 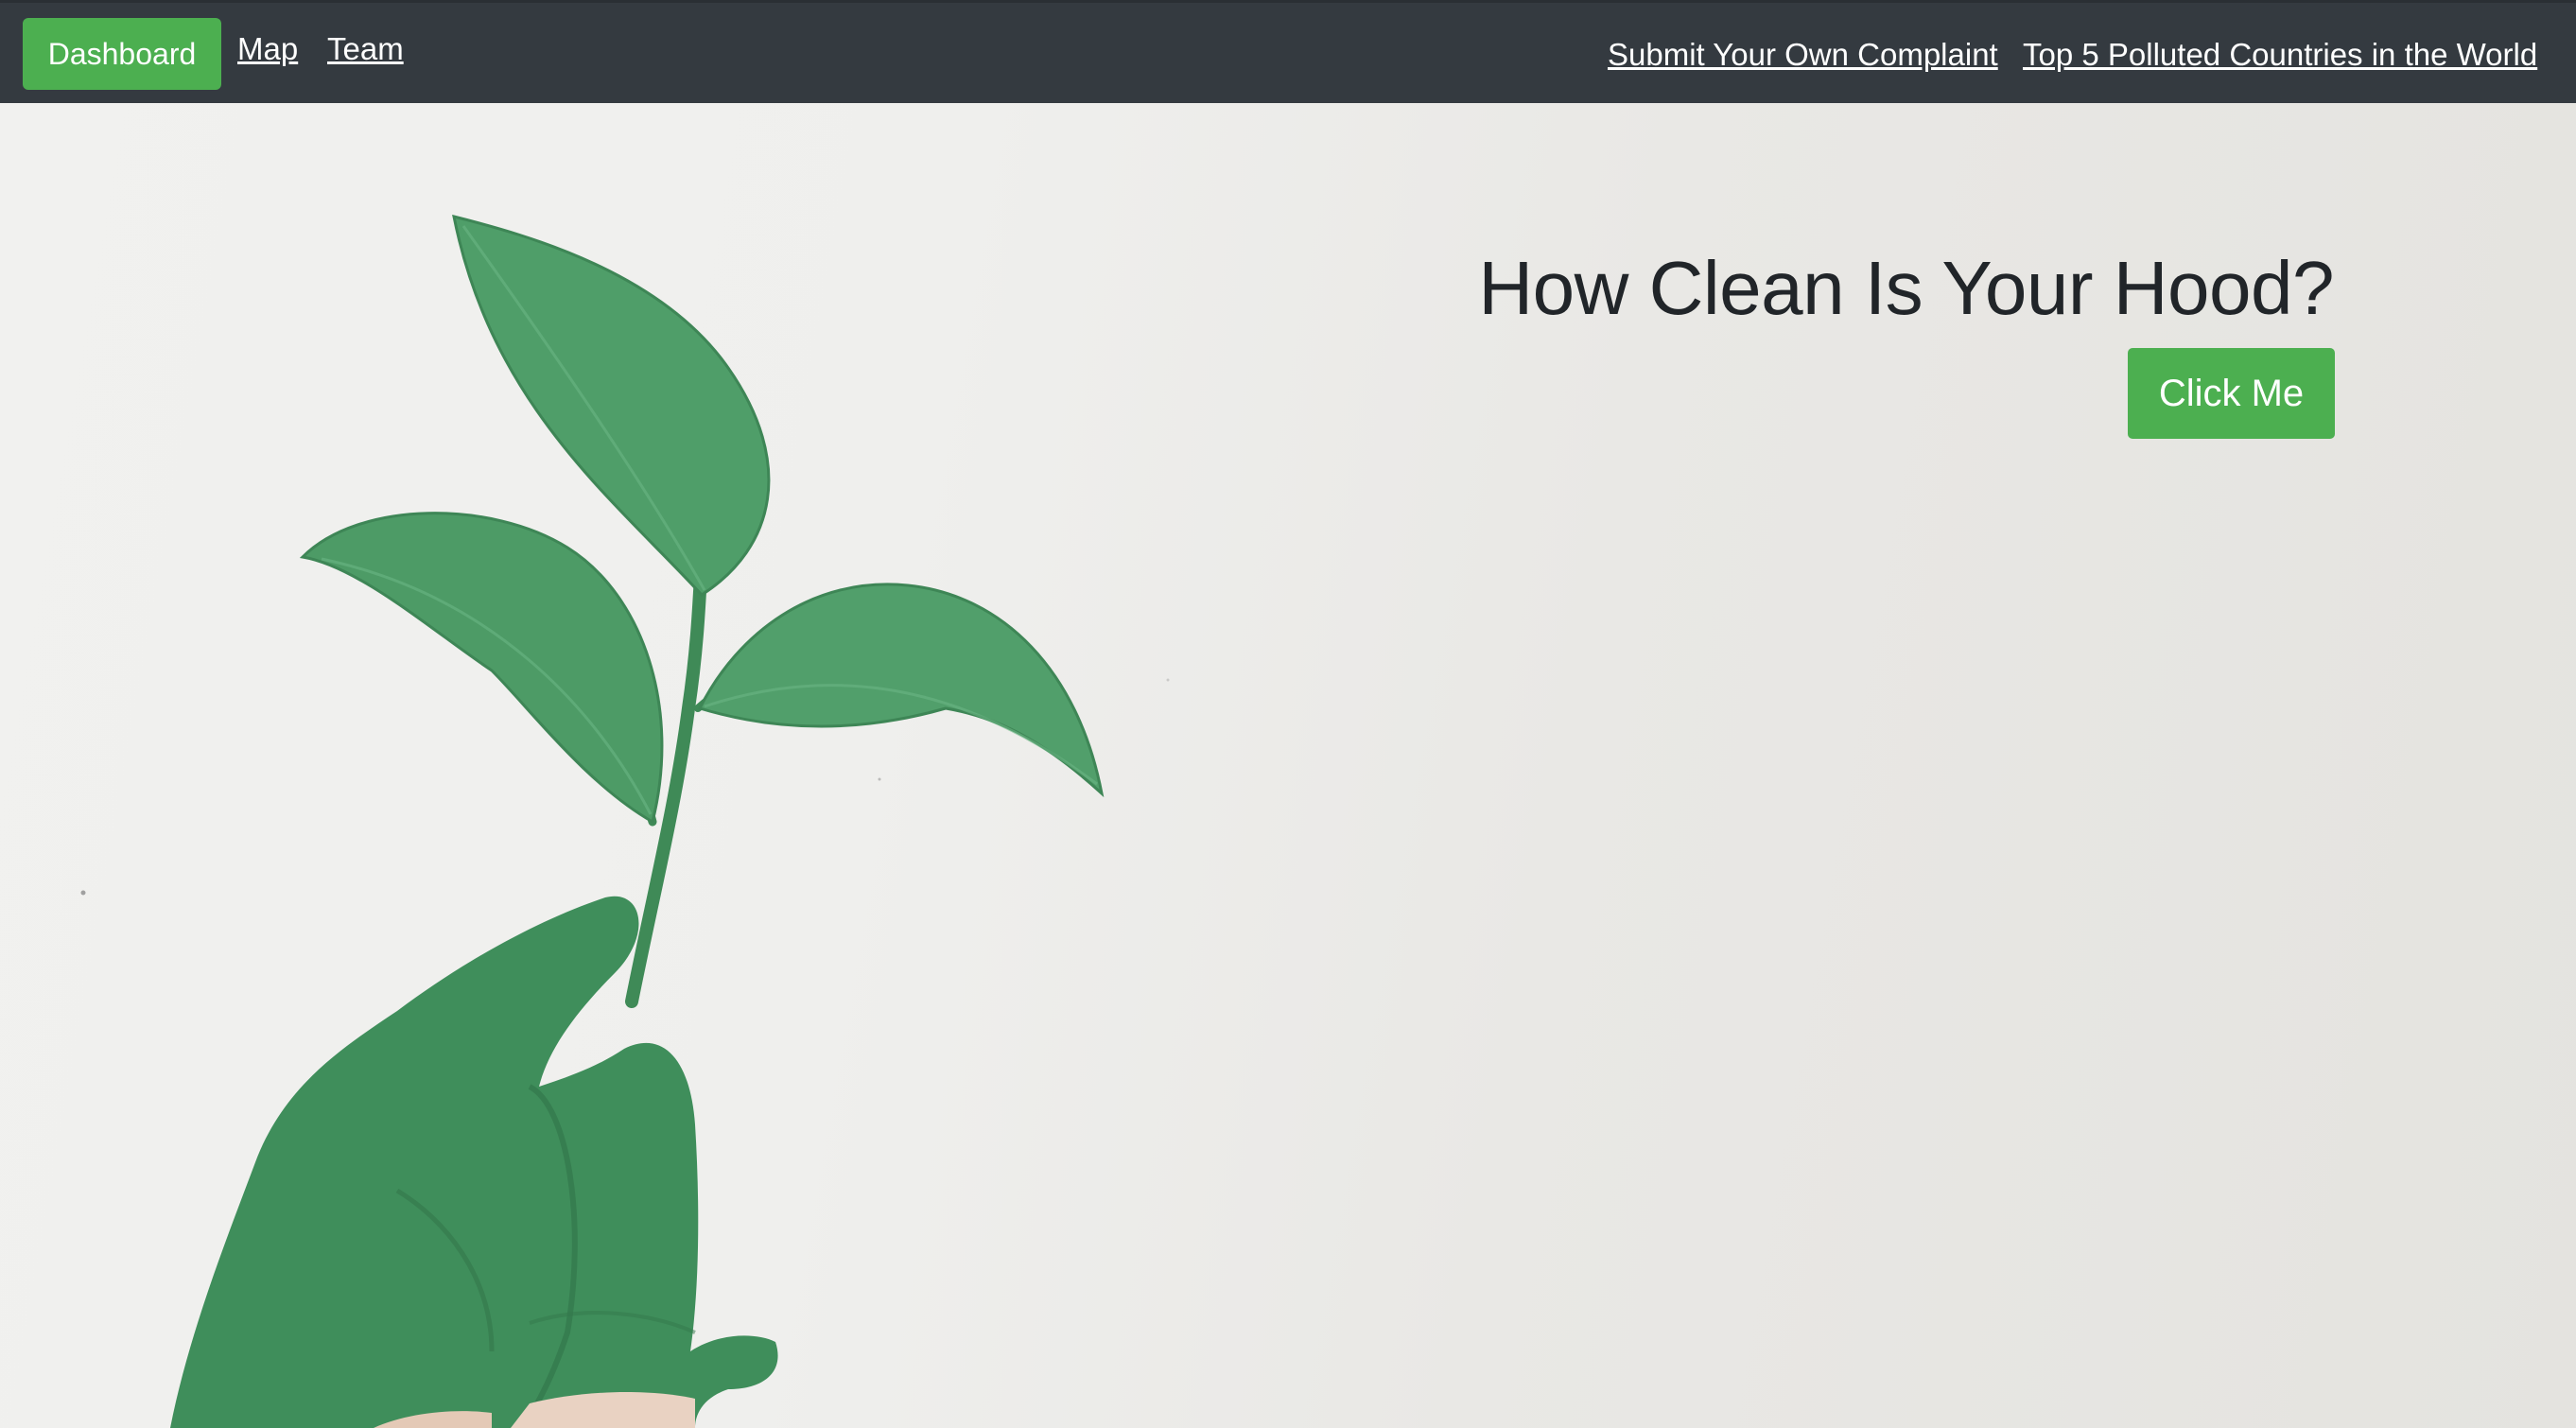 What do you see at coordinates (122, 54) in the screenshot?
I see `nav-dashboard-button: Dashboard` at bounding box center [122, 54].